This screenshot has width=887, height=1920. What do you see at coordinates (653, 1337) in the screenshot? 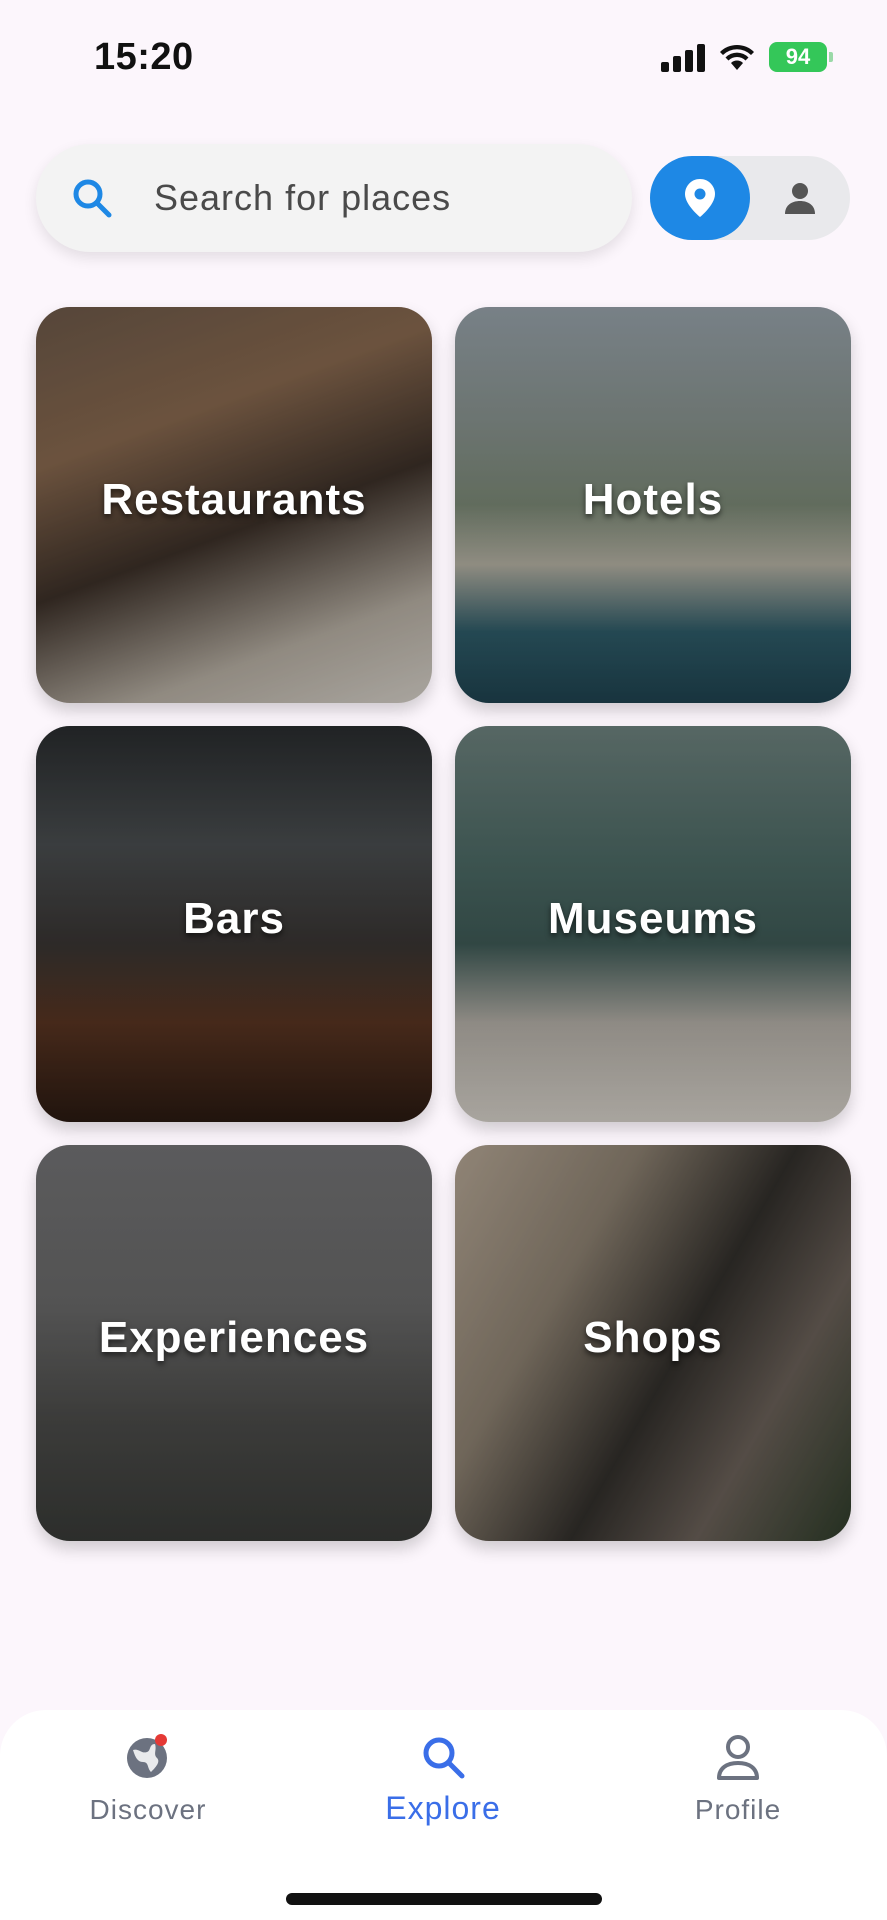
I see `category-label: Shops` at bounding box center [653, 1337].